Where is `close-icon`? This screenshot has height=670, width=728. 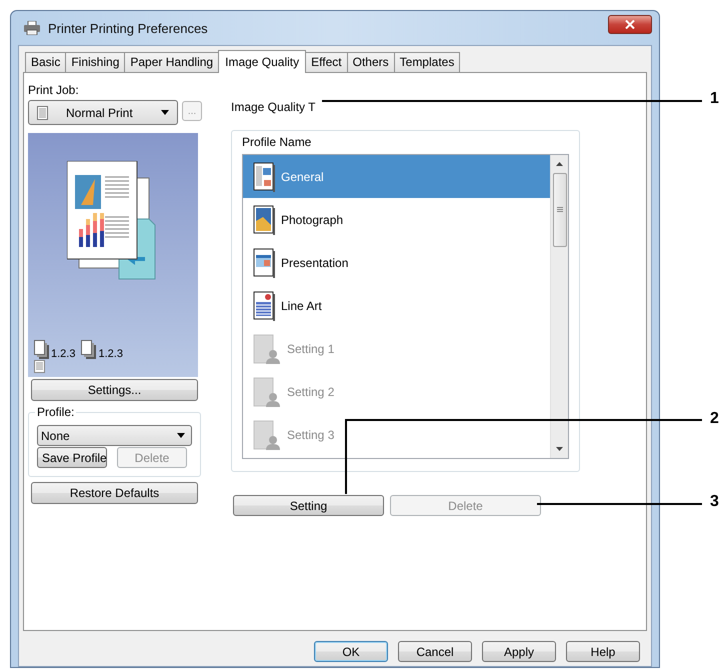
close-icon is located at coordinates (630, 24).